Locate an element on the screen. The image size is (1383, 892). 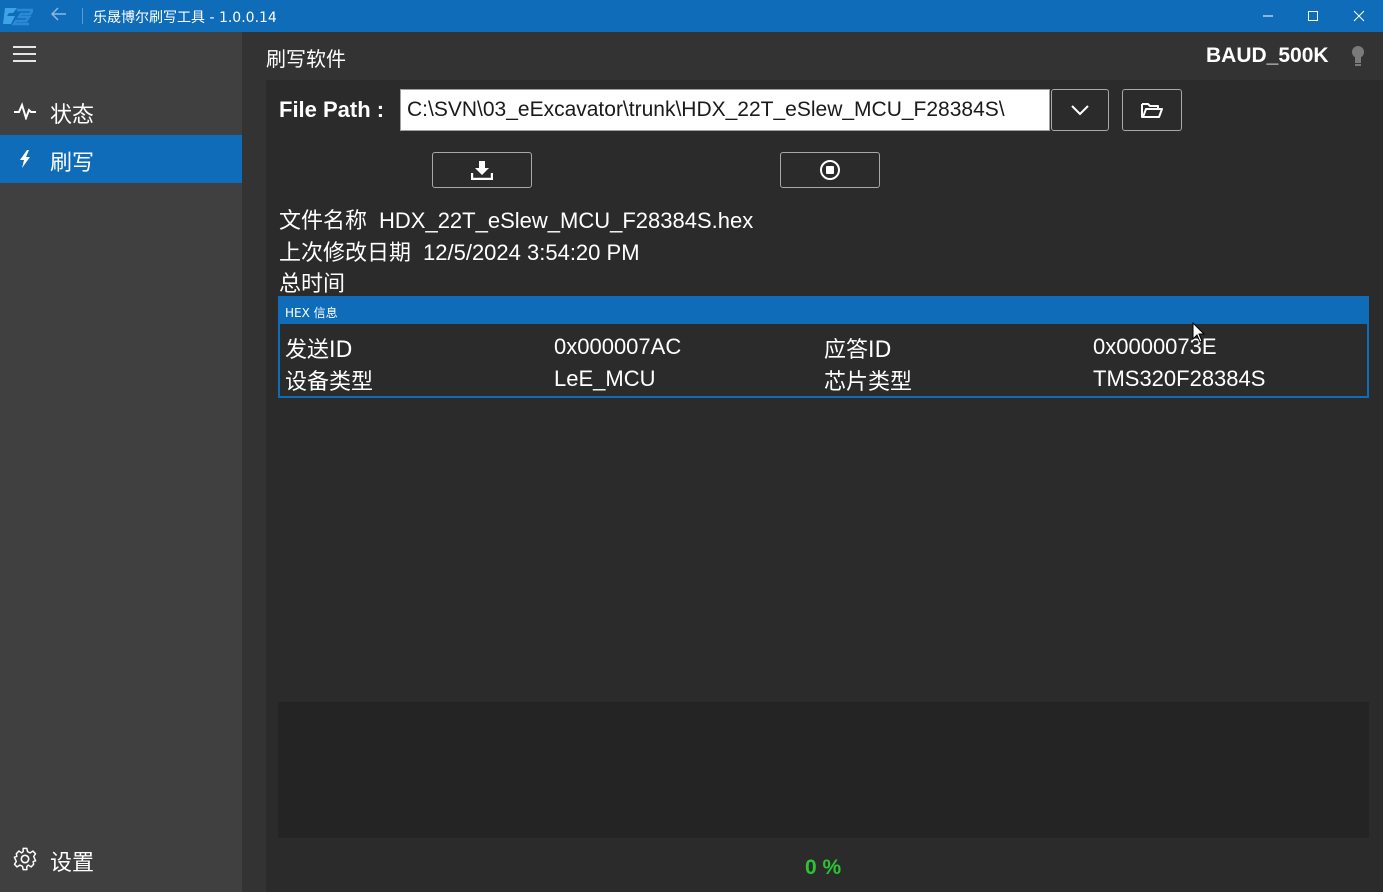
mouse-cursor-icon is located at coordinates (1199, 332).